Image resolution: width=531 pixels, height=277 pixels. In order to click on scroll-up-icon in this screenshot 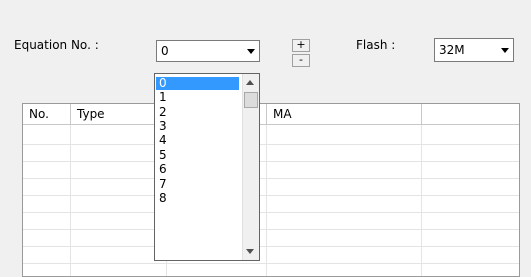, I will do `click(250, 82)`.